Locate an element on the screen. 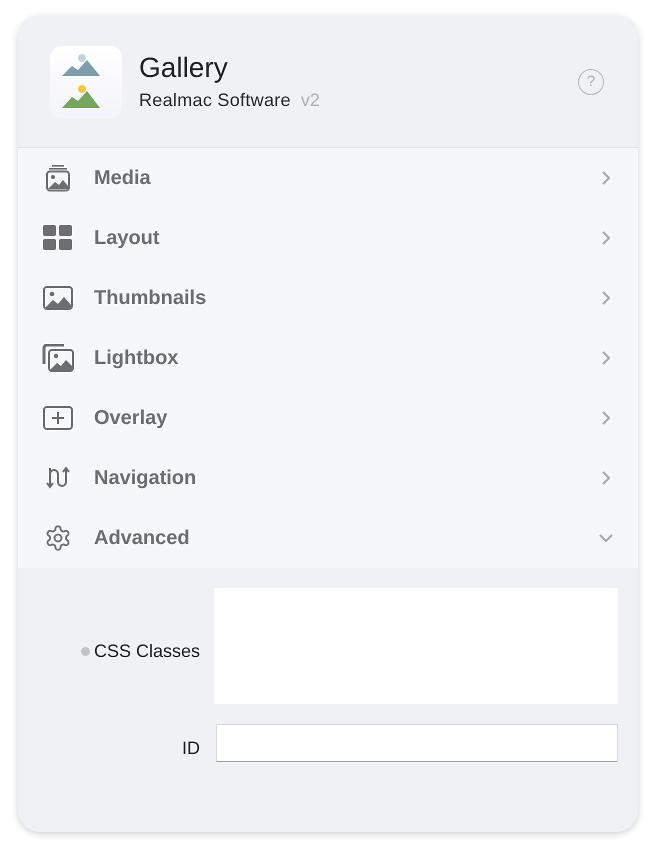 The height and width of the screenshot is (848, 654). component-title: Gallery is located at coordinates (184, 68).